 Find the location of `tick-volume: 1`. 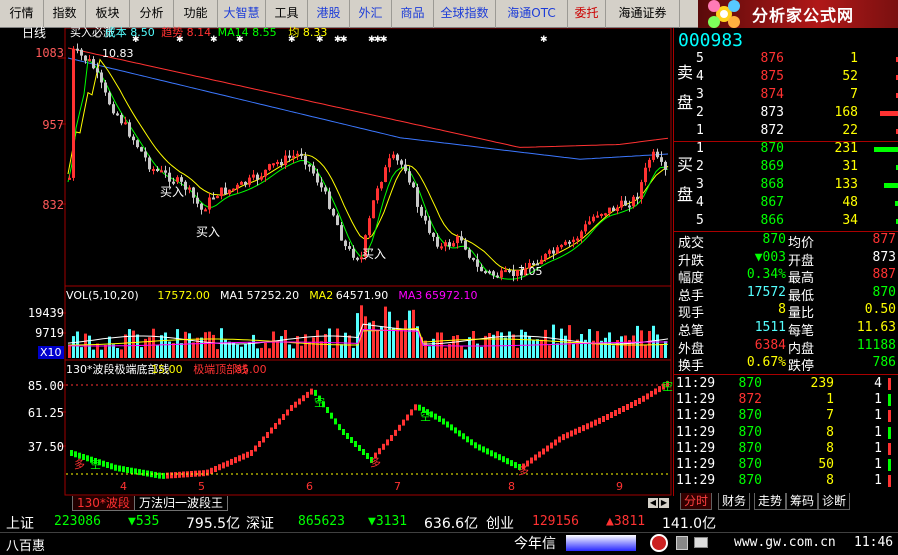

tick-volume: 1 is located at coordinates (830, 400).